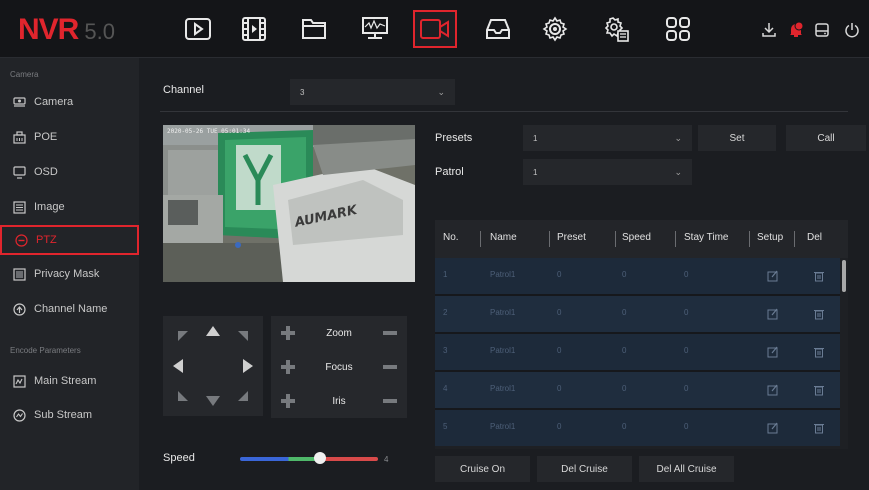 Image resolution: width=869 pixels, height=490 pixels. Describe the element at coordinates (183, 336) in the screenshot. I see `ptz-up-left-button` at that location.